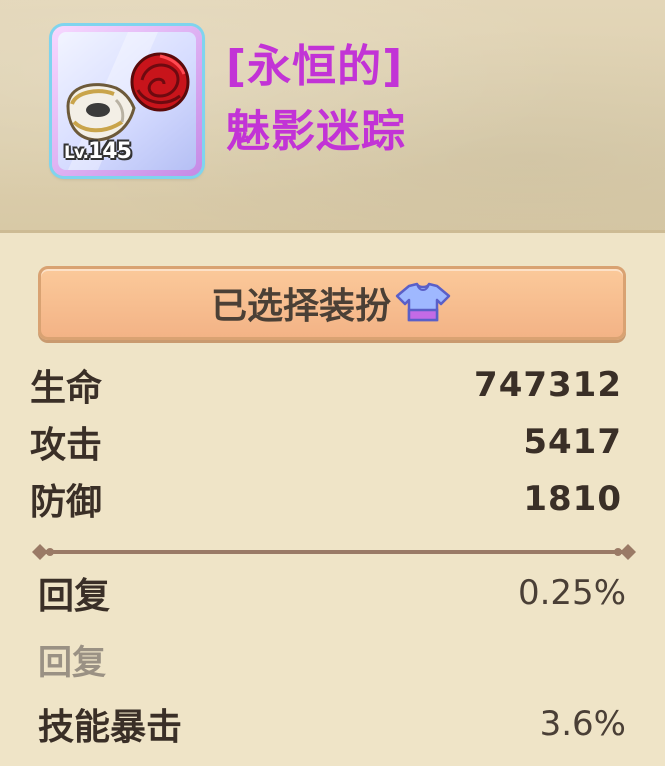 Image resolution: width=665 pixels, height=766 pixels. I want to click on stat-value: 1810, so click(572, 499).